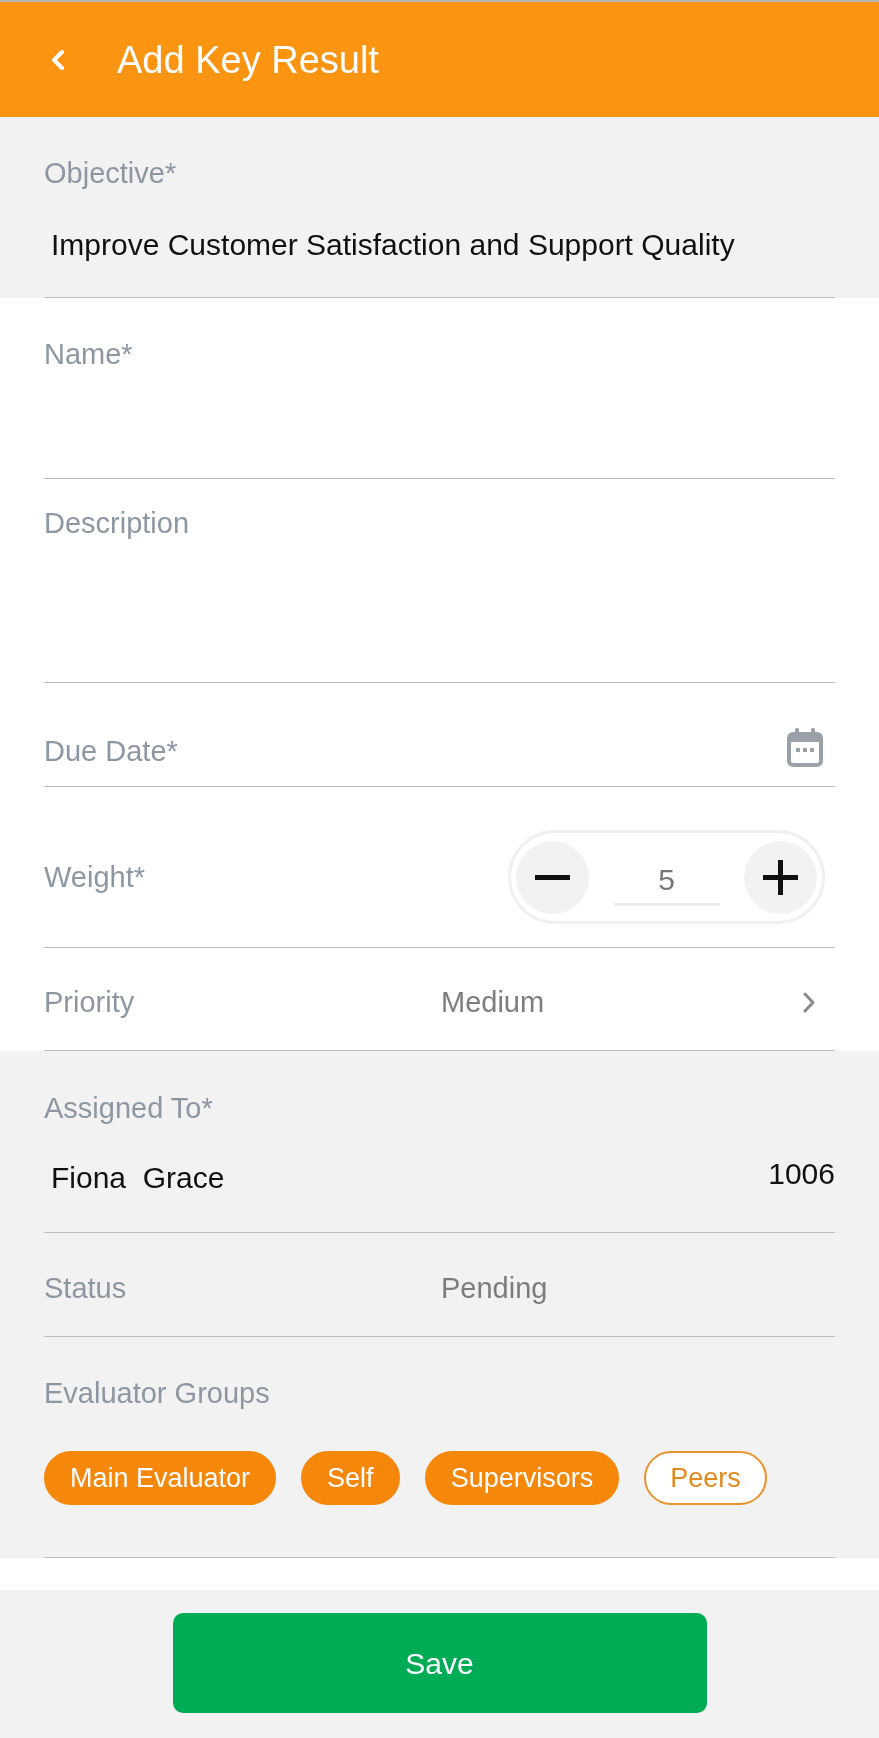 The width and height of the screenshot is (879, 1738). I want to click on field-label: Priority, so click(90, 1002).